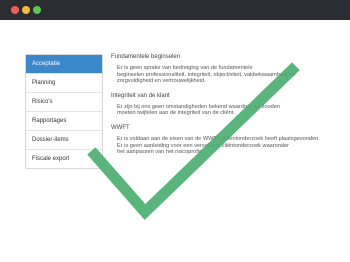  I want to click on minimize-window-button, so click(26, 10).